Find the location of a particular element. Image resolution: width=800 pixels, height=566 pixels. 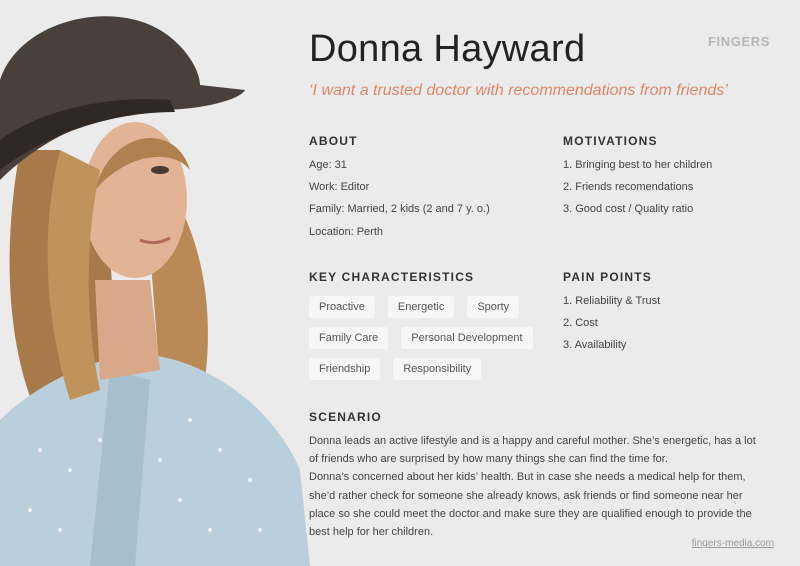

about-location: Location: Perth is located at coordinates (346, 232).